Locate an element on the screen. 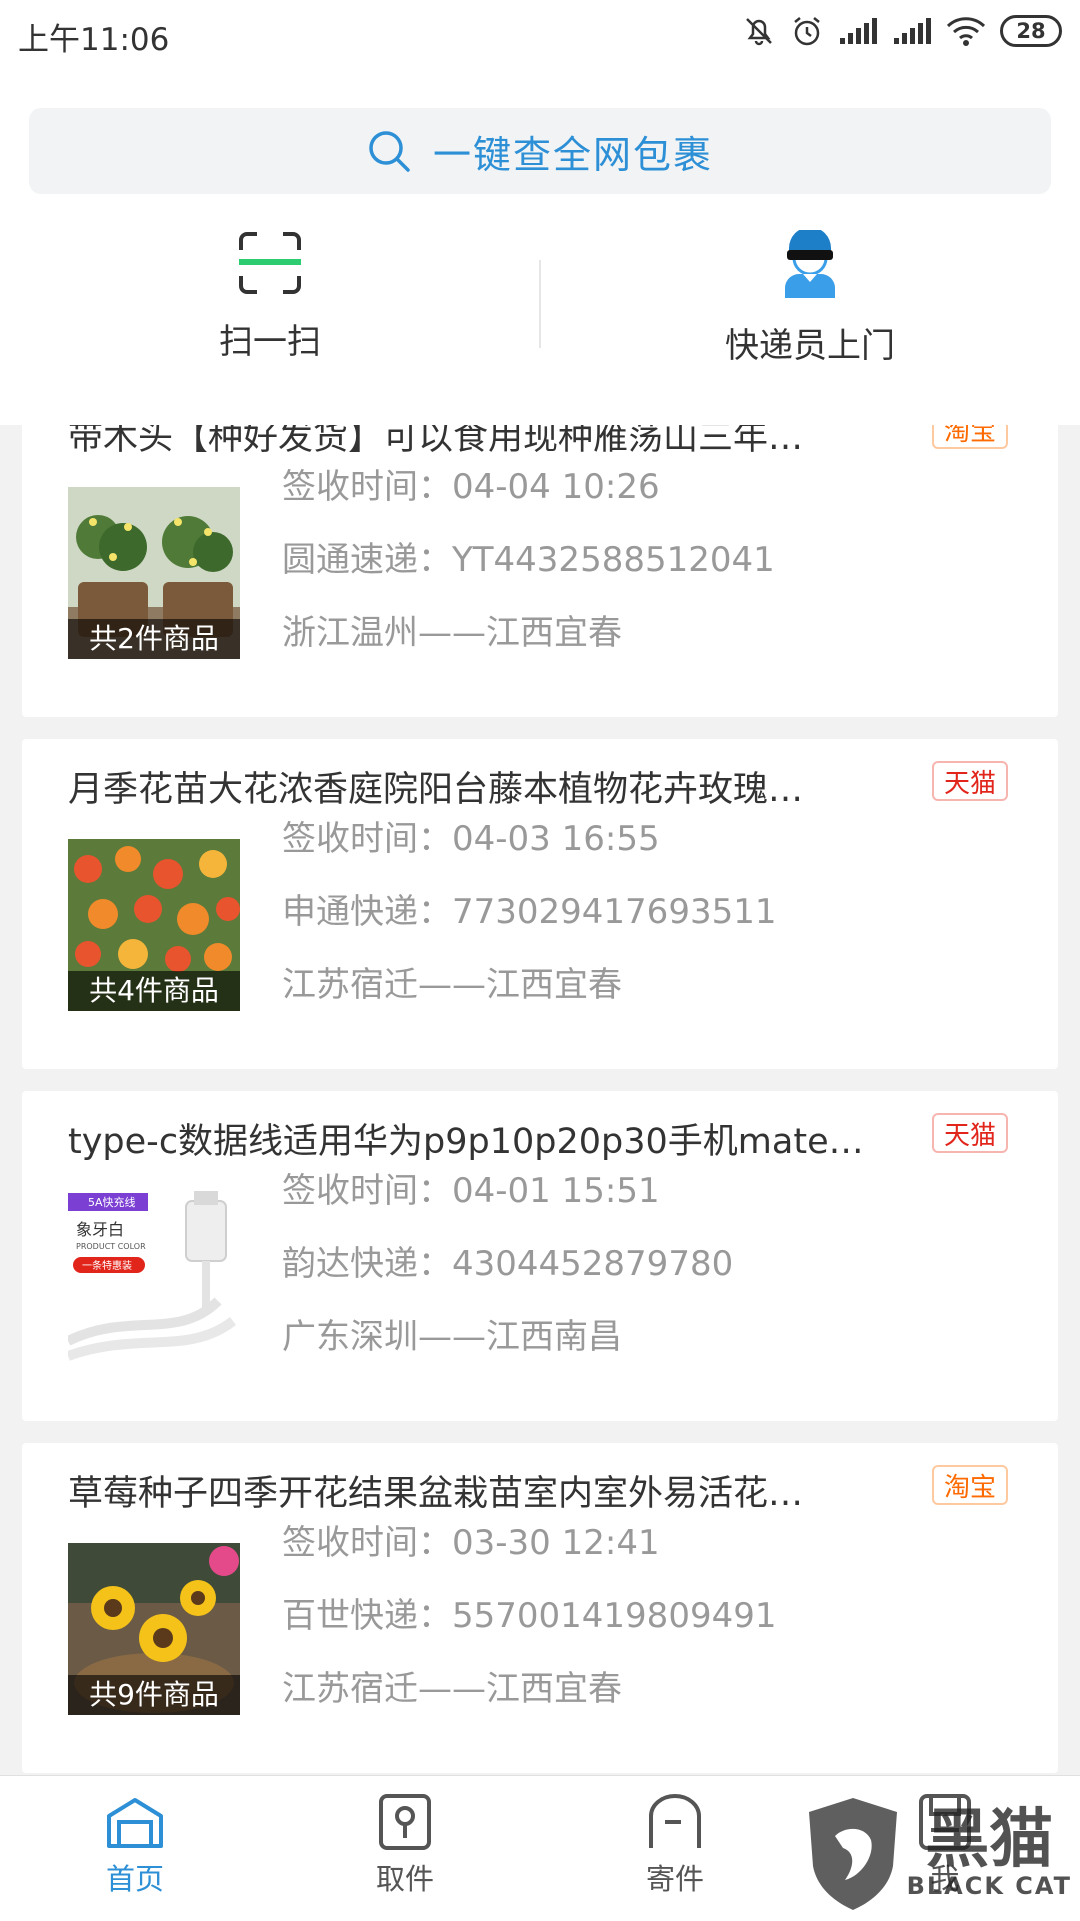  status-icons: 28 is located at coordinates (902, 31).